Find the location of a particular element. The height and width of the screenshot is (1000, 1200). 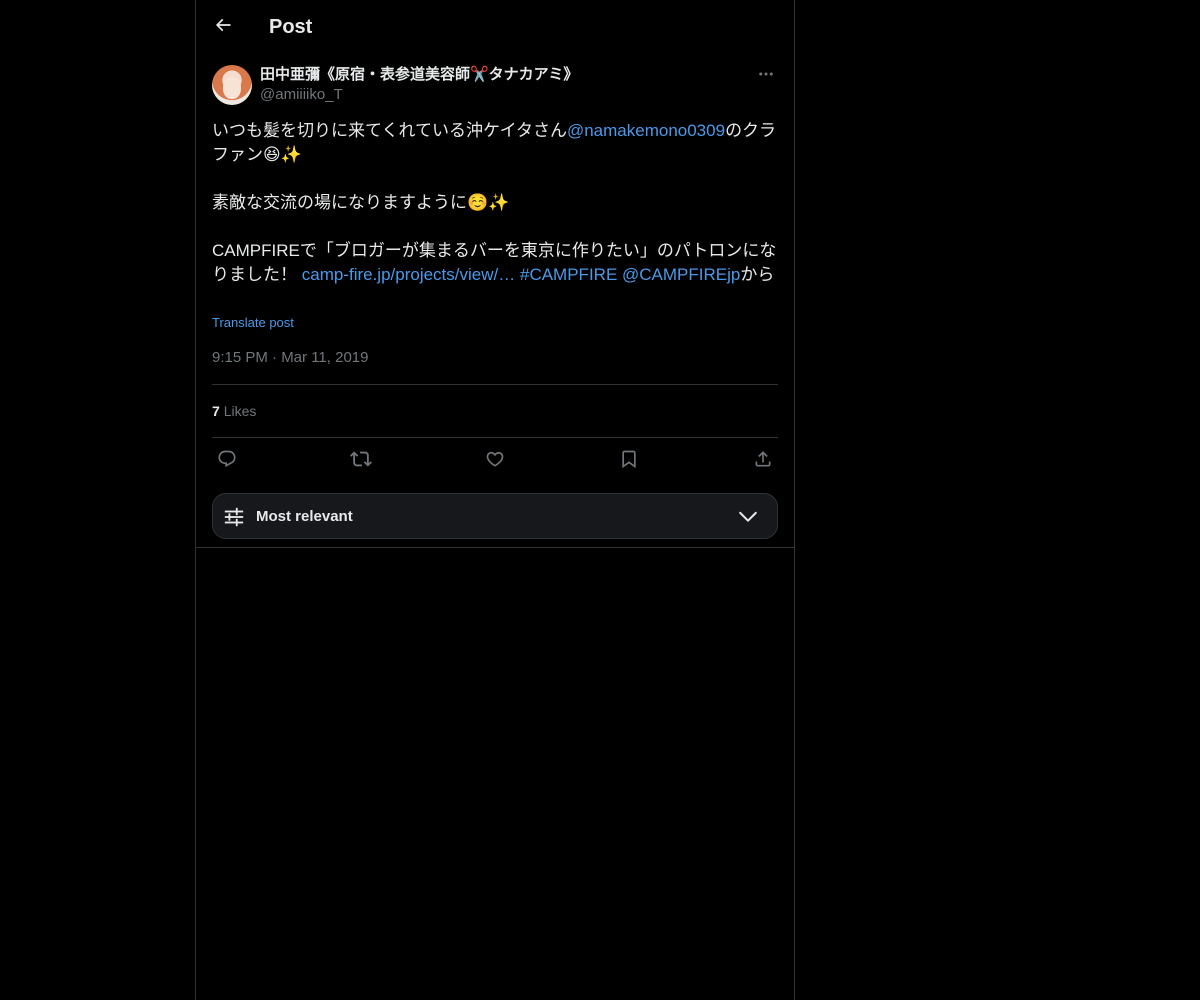

reply-button is located at coordinates (227, 461).